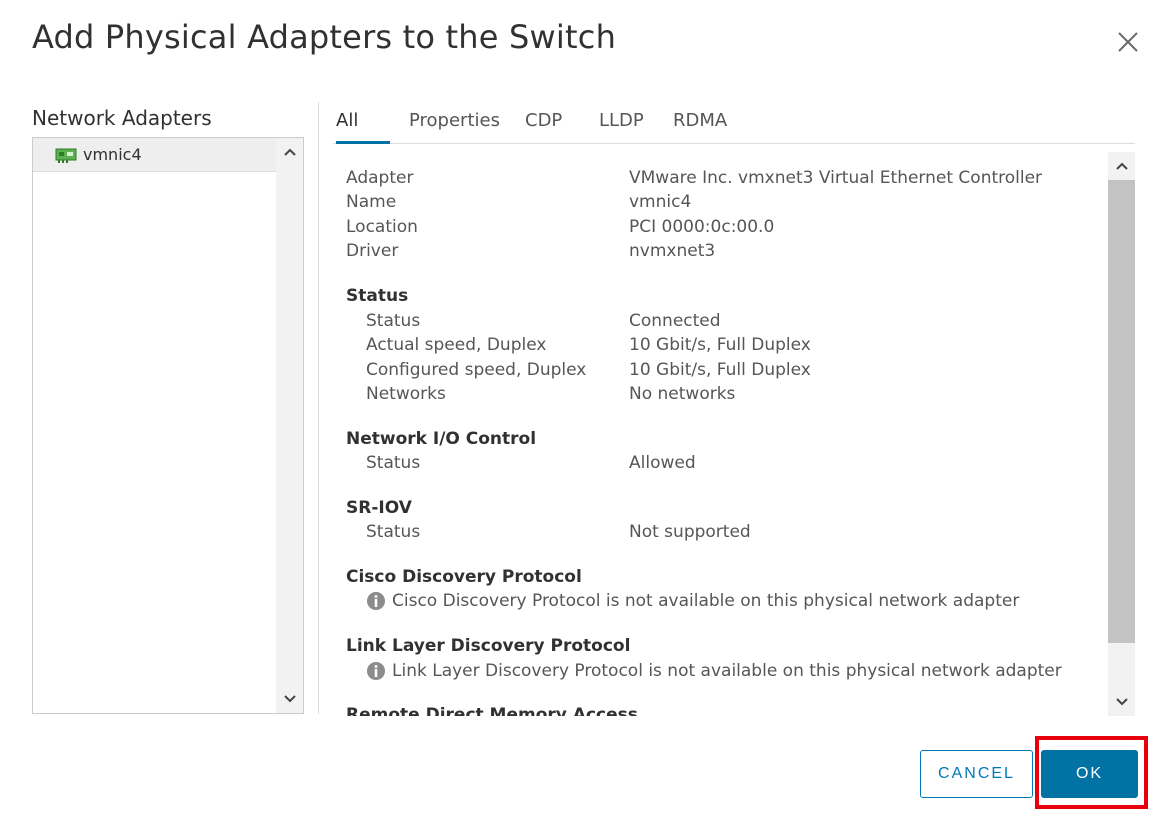  Describe the element at coordinates (363, 126) in the screenshot. I see `tab-all: All` at that location.